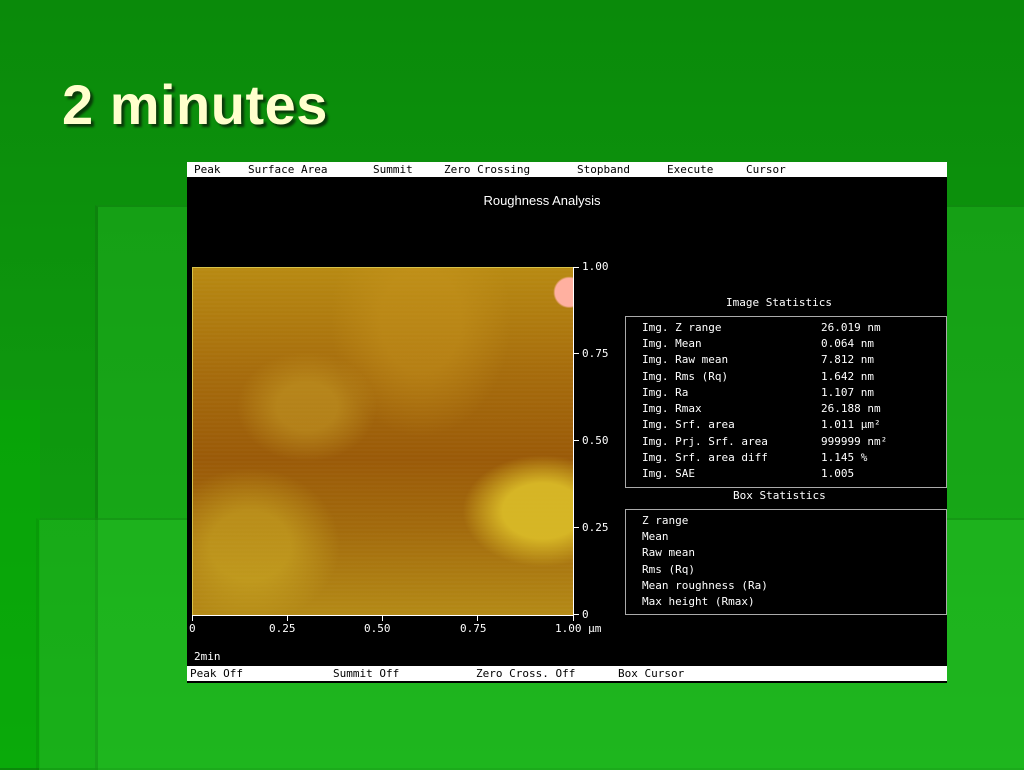 The image size is (1024, 770). What do you see at coordinates (578, 628) in the screenshot?
I see `x-tick-label: 1.00 µm` at bounding box center [578, 628].